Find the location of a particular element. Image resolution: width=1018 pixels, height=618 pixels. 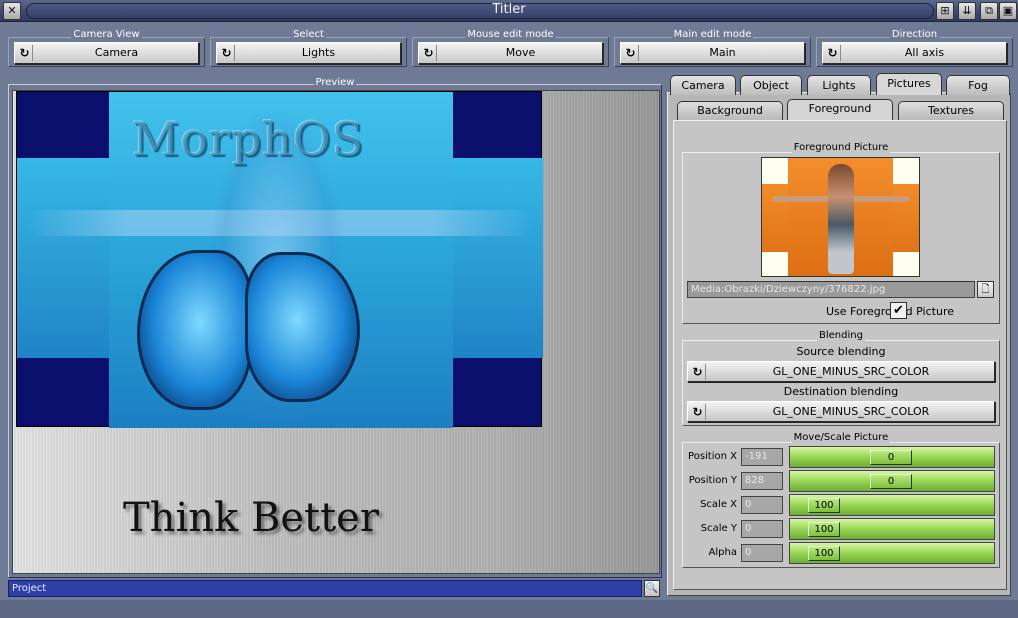

overlay-title-text: MorphOS is located at coordinates (248, 139).